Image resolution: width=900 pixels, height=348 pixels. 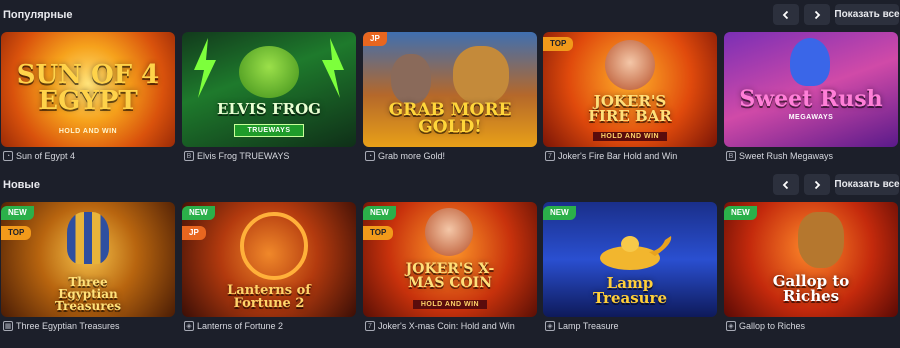 What do you see at coordinates (810, 62) in the screenshot?
I see `genie-character` at bounding box center [810, 62].